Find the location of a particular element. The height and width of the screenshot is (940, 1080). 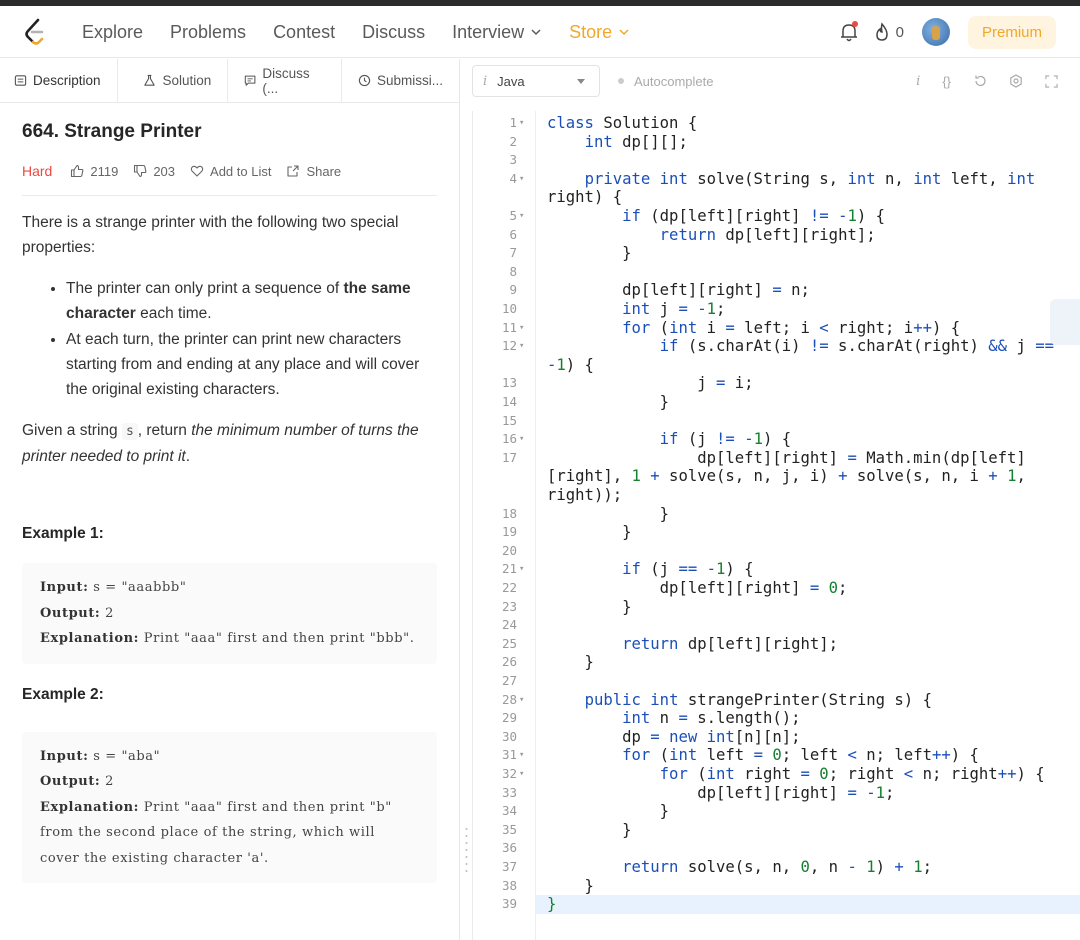

code-text: for (int left = 0; left < n; left++) { is located at coordinates (800, 755).